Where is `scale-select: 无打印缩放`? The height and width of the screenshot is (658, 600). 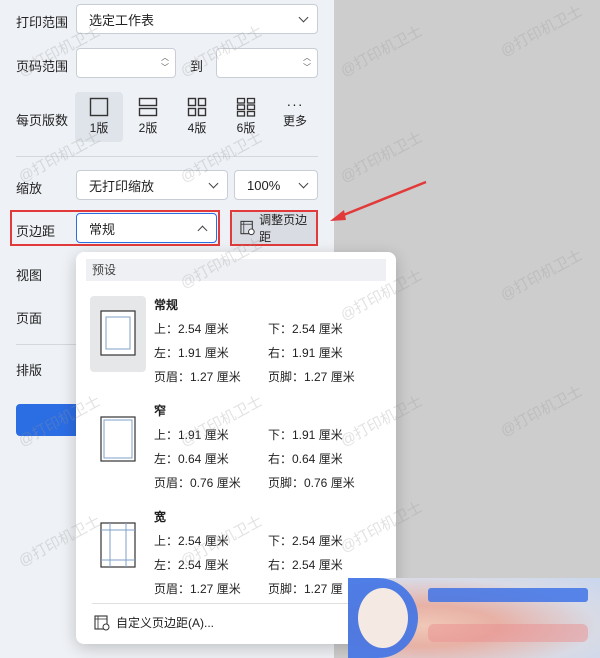
scale-select: 无打印缩放 is located at coordinates (152, 185).